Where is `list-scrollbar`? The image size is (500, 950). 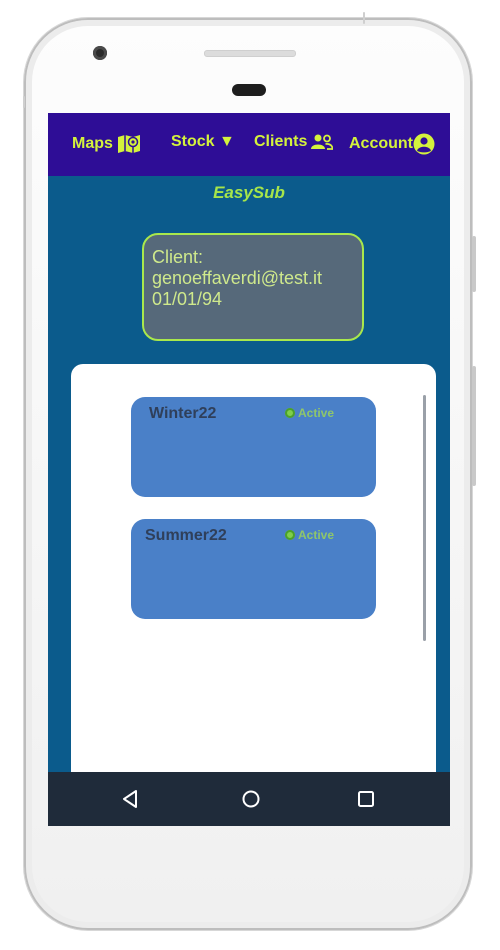
list-scrollbar is located at coordinates (424, 518).